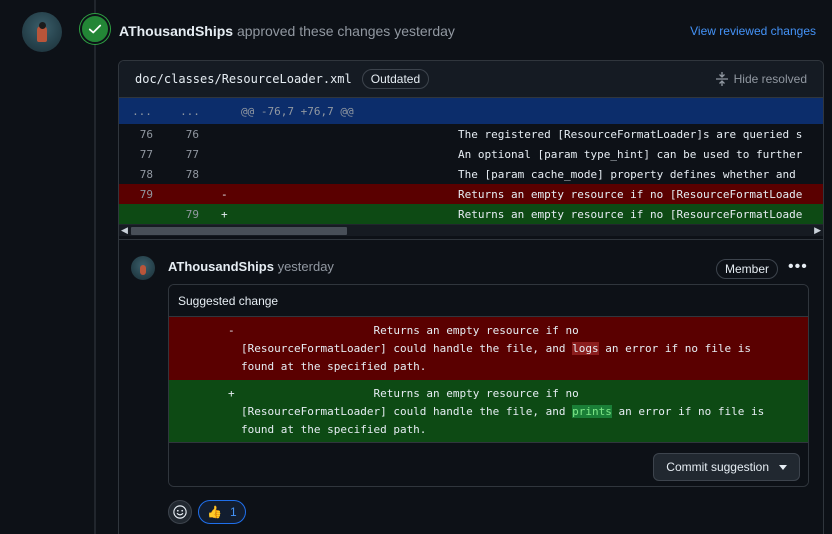 This screenshot has width=832, height=534. What do you see at coordinates (306, 266) in the screenshot?
I see `comment-time-link: yesterday` at bounding box center [306, 266].